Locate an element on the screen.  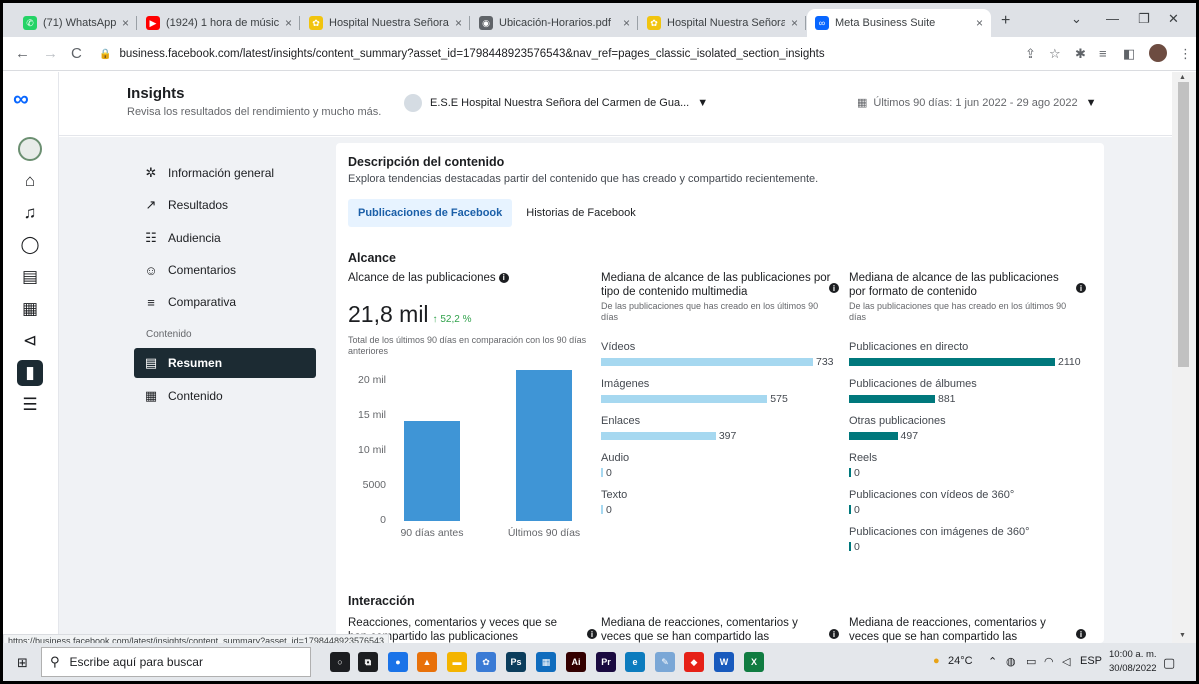
tab-facebook-stories: Historias de Facebook is located at coordinates (580, 213).